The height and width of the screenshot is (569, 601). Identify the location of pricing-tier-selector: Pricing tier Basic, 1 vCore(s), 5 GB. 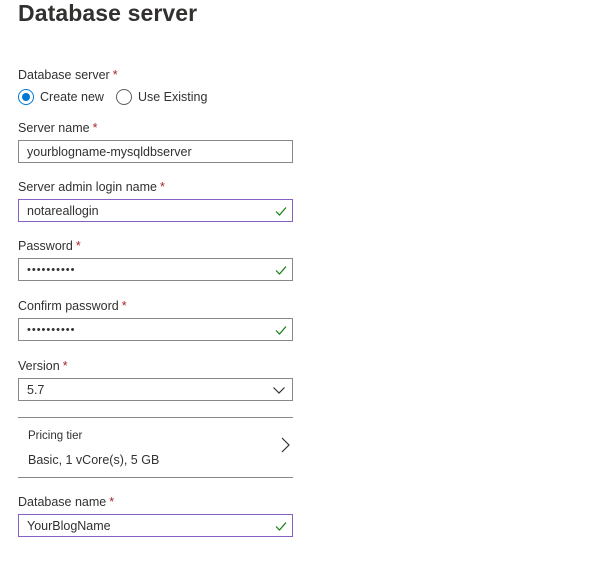
(155, 447).